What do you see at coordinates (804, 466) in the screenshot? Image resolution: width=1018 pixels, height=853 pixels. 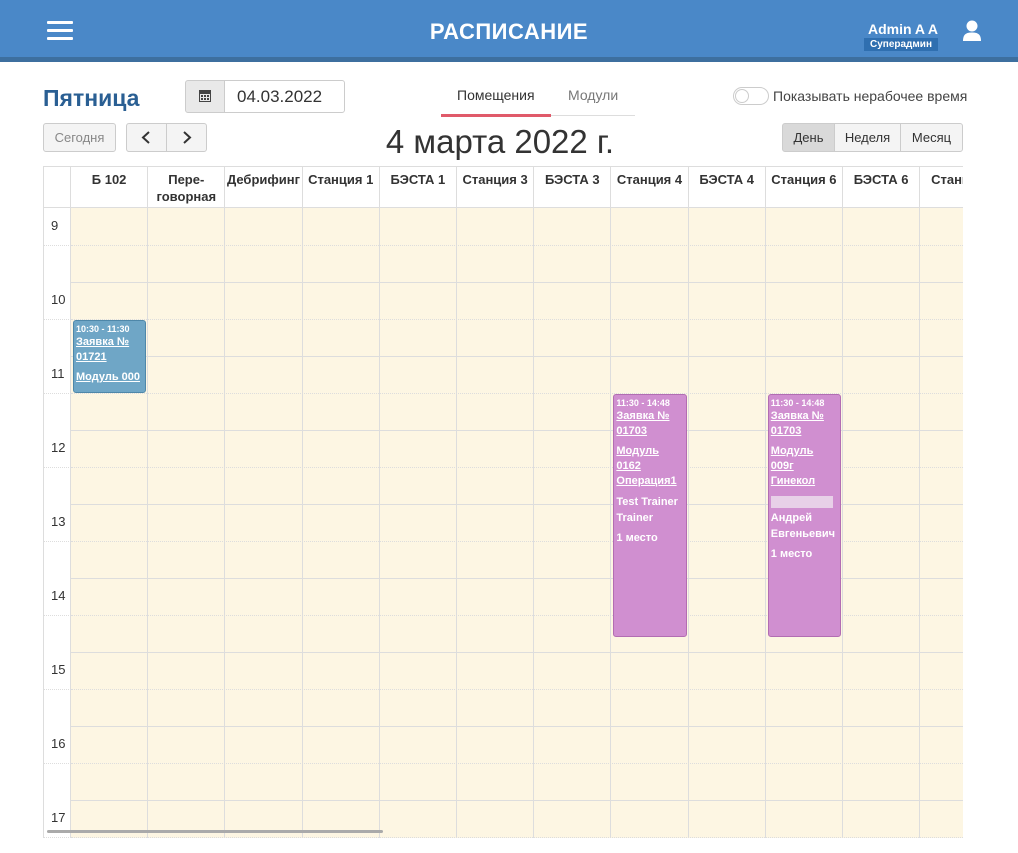 I see `event-module-link: Модуль 009г Гинекол` at bounding box center [804, 466].